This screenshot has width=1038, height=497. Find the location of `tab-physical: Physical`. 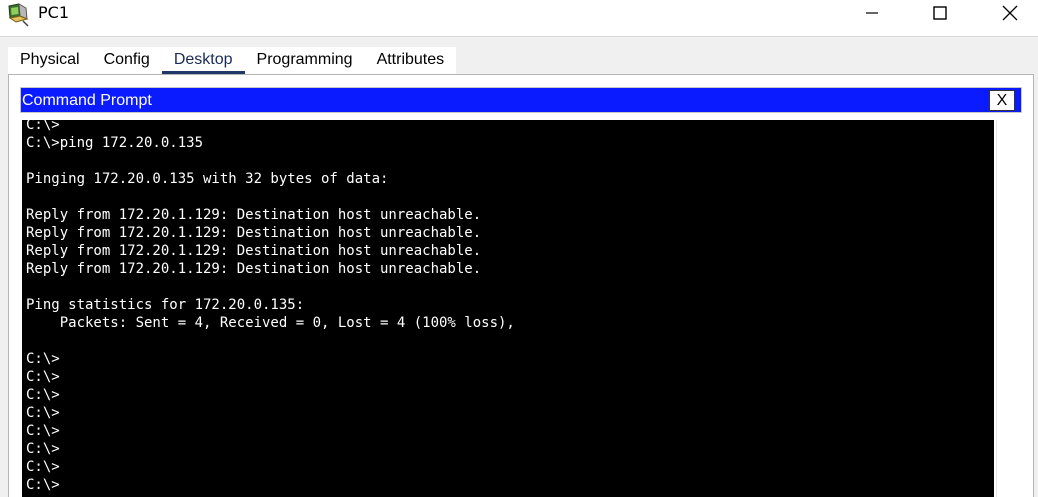

tab-physical: Physical is located at coordinates (50, 60).